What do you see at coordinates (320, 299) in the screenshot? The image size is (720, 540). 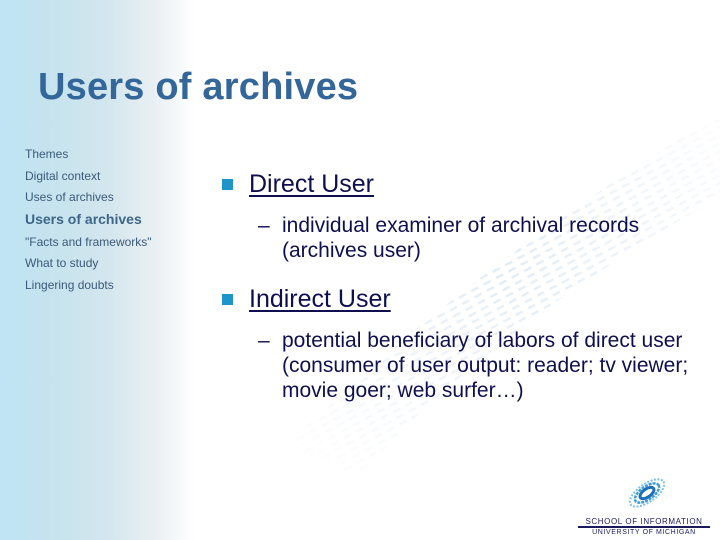 I see `bullet-label: Indirect User` at bounding box center [320, 299].